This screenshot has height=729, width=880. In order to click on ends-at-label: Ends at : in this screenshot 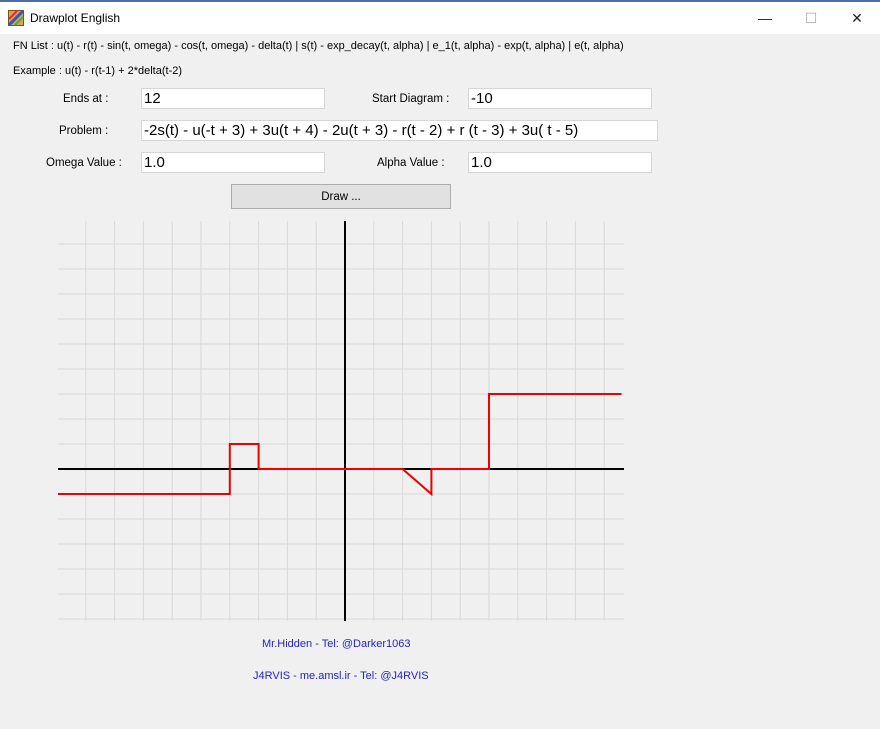, I will do `click(86, 99)`.